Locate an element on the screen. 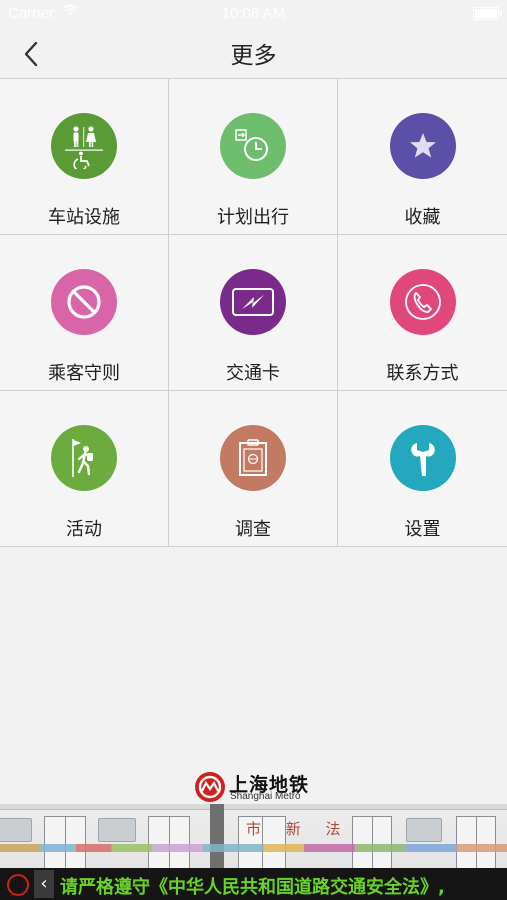 The height and width of the screenshot is (900, 507). menu-item-trip-planner: 计划出行 is located at coordinates (253, 157).